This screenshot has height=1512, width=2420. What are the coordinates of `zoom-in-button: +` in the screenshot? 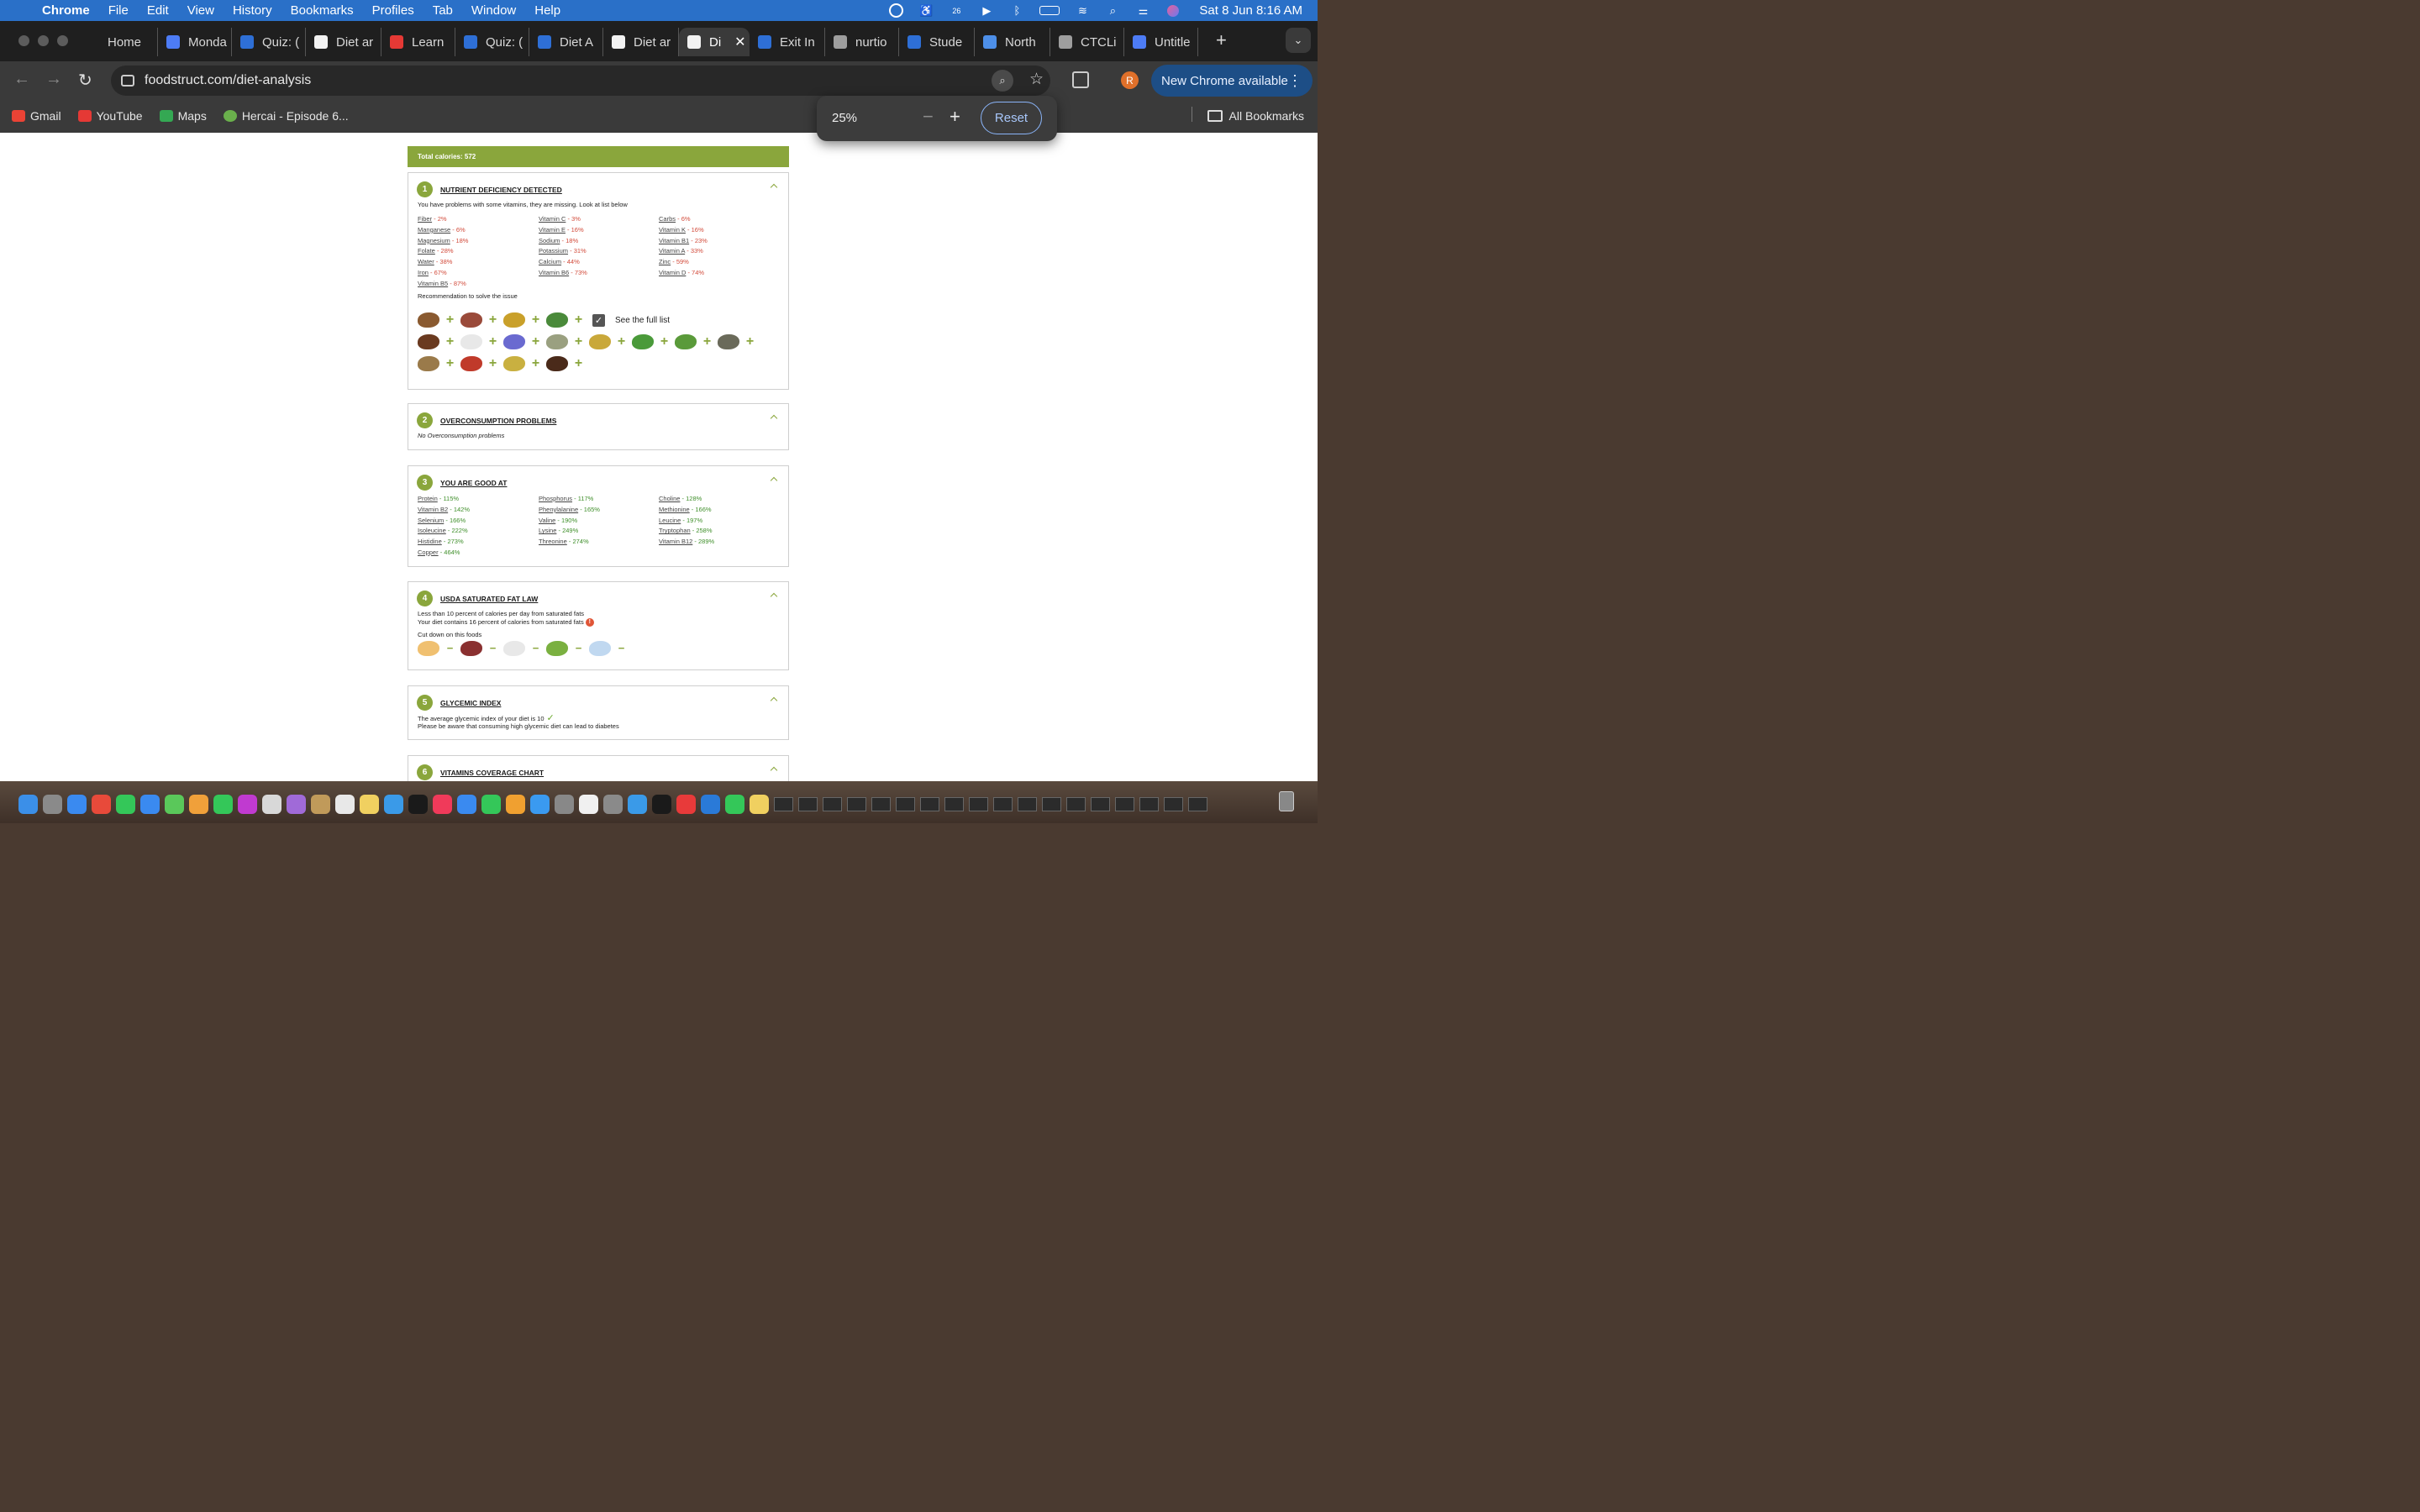 It's located at (955, 117).